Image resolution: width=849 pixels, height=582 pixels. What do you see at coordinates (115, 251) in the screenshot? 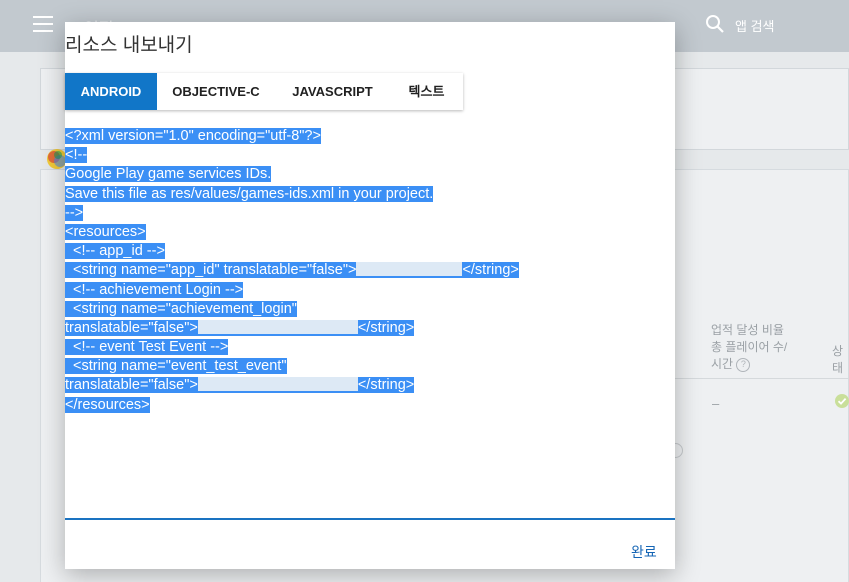
I see `code-line: <!-- app_id -->` at bounding box center [115, 251].